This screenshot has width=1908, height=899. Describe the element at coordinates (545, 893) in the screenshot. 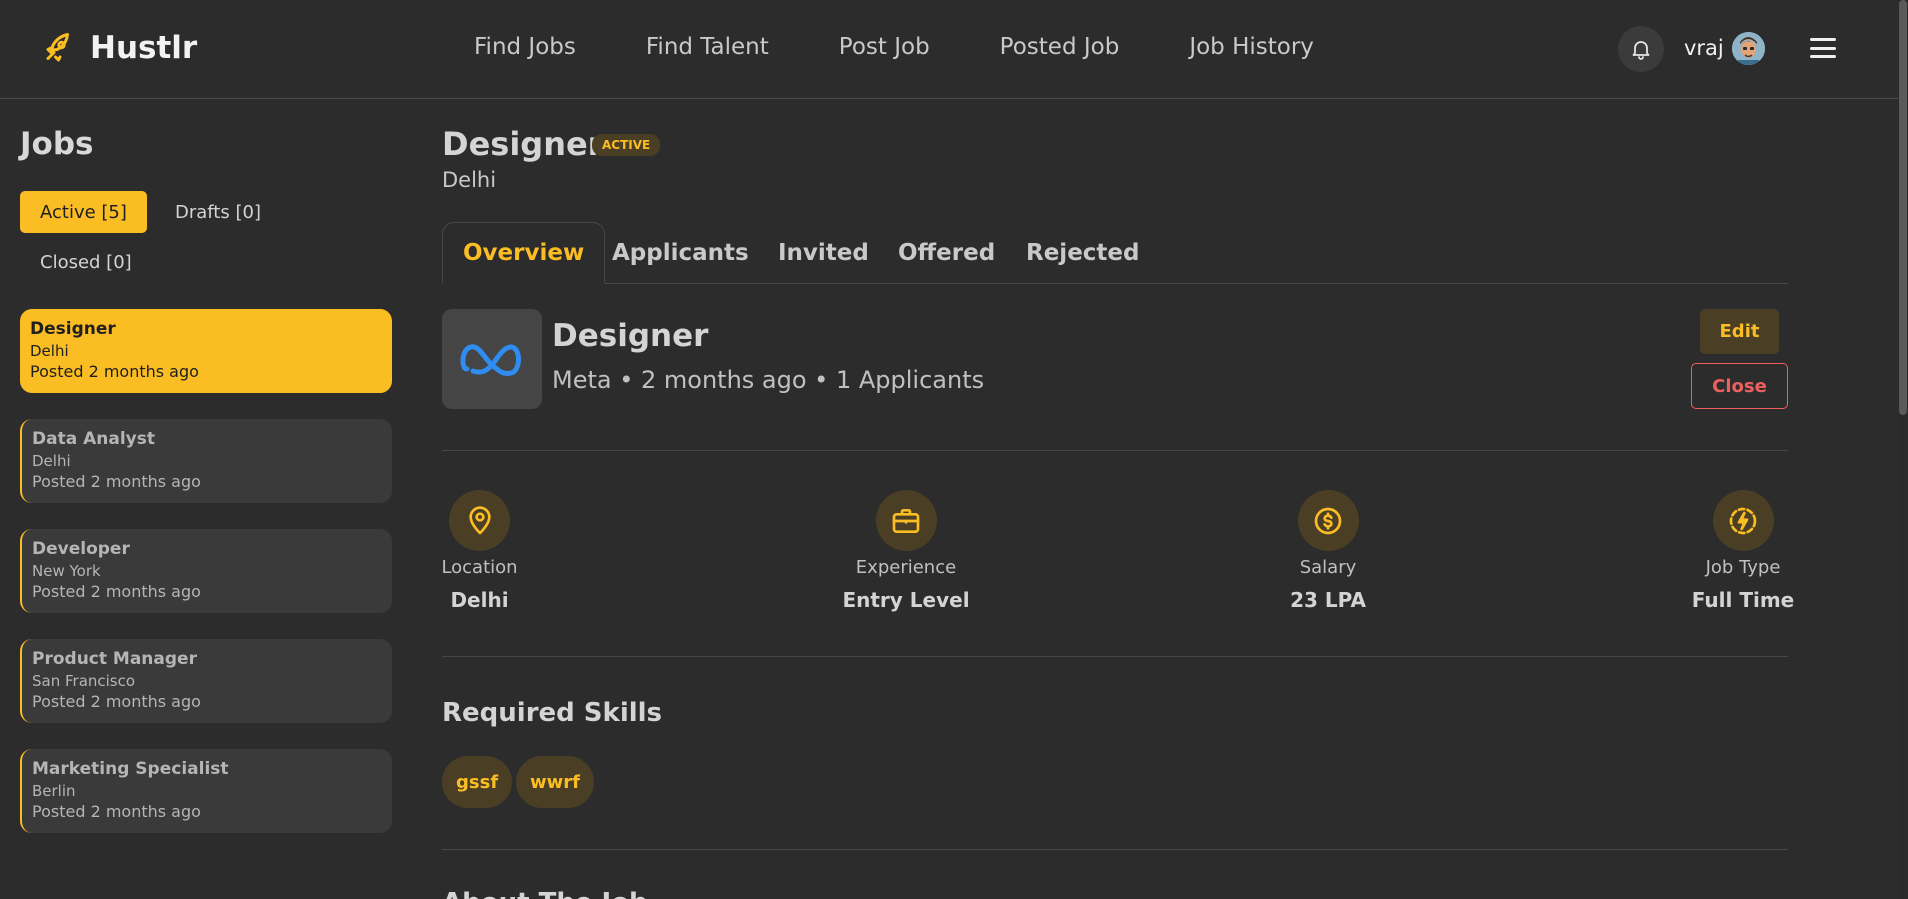

I see `about-title: About The Job` at that location.